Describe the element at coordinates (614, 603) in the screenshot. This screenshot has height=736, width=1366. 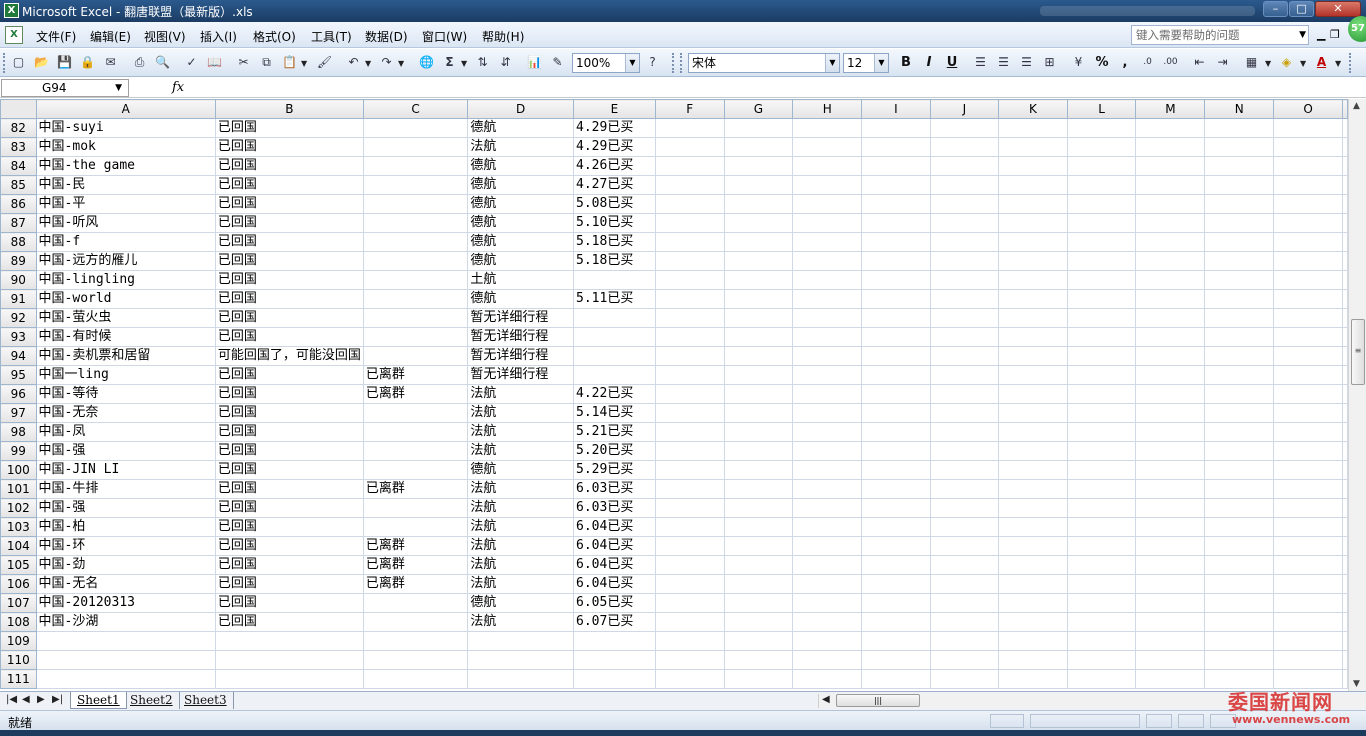
I see `cell-e: 6.05已买` at that location.